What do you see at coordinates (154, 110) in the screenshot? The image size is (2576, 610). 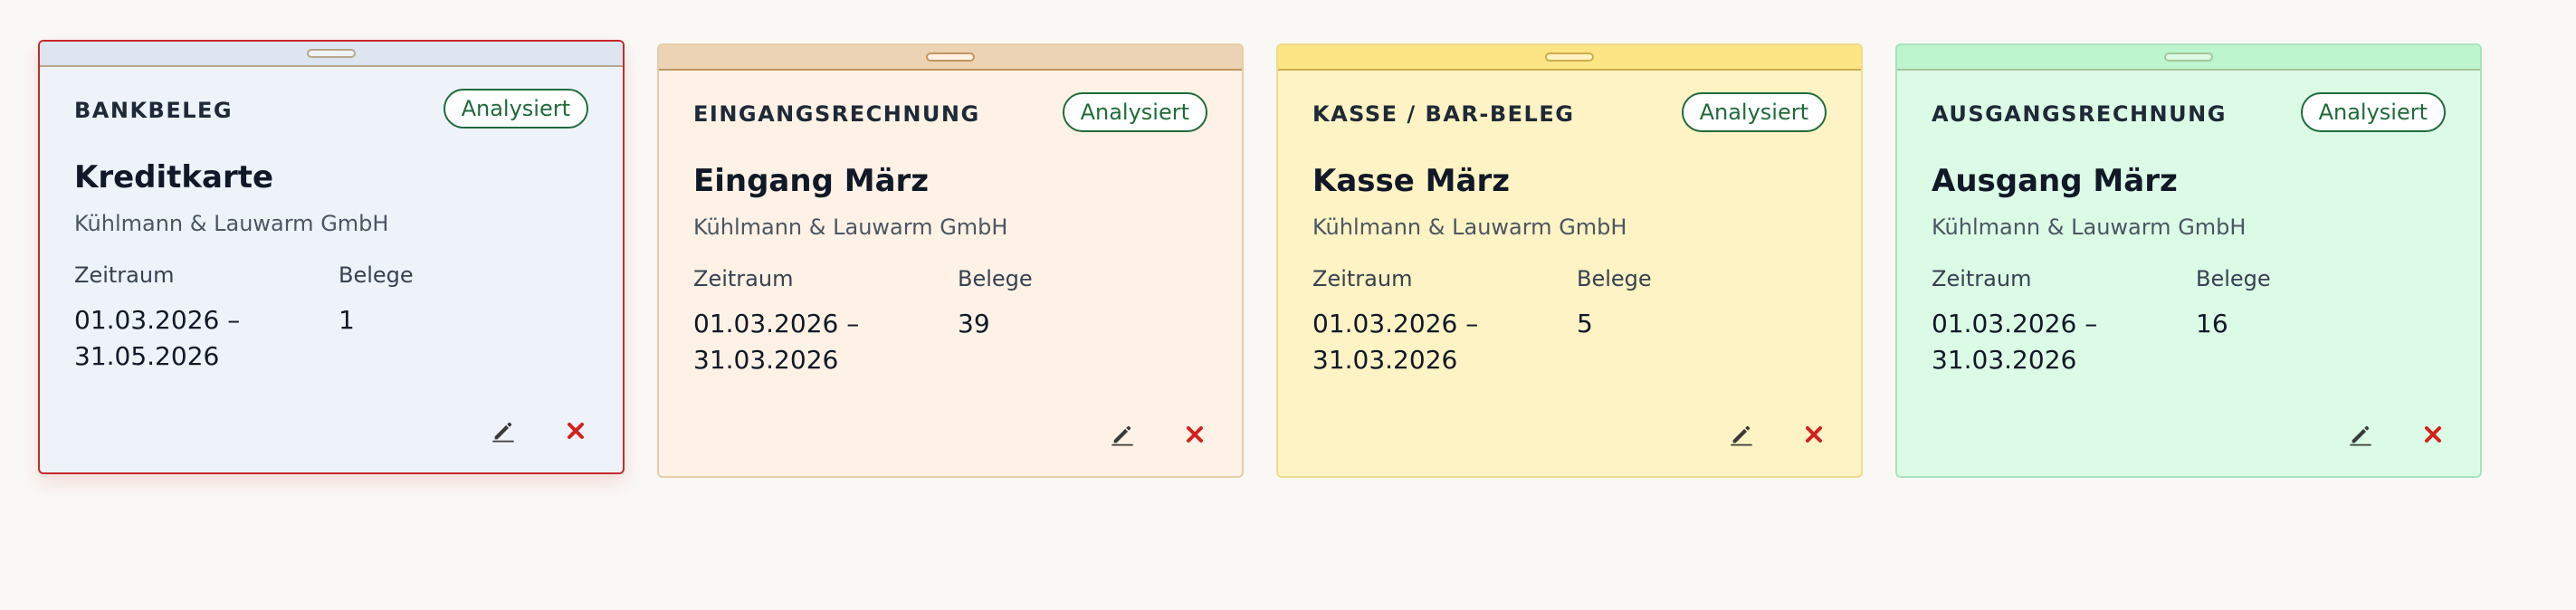 I see `card-doc-type: BANKBELEG` at bounding box center [154, 110].